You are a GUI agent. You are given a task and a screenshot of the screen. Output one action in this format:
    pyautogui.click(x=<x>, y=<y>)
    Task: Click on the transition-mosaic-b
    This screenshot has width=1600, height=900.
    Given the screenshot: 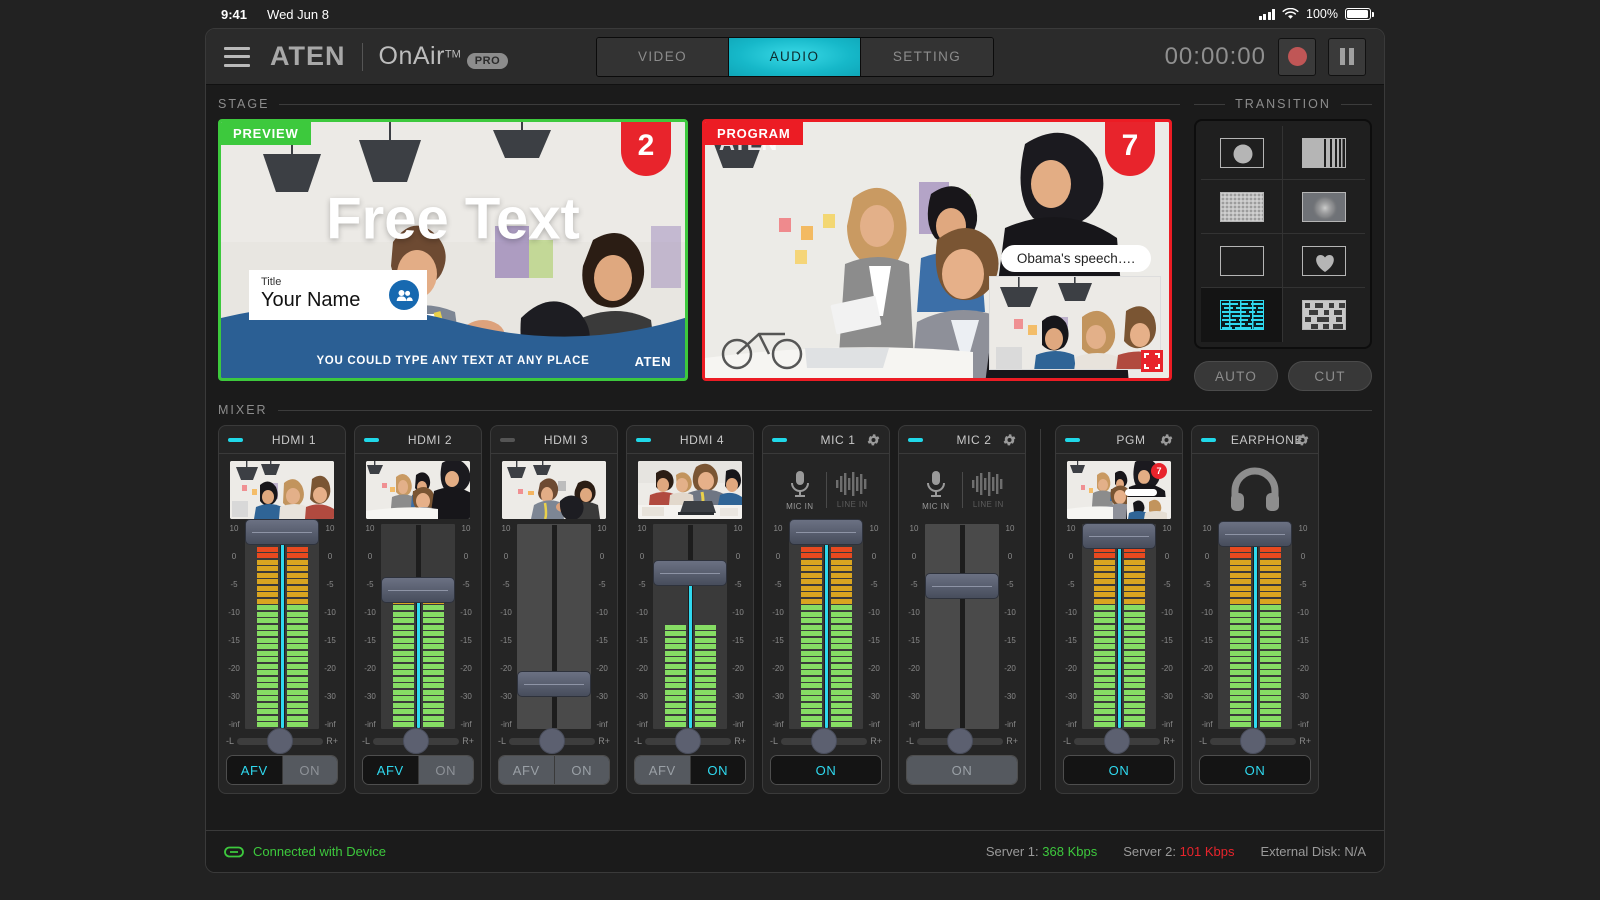 What is the action you would take?
    pyautogui.click(x=1324, y=315)
    